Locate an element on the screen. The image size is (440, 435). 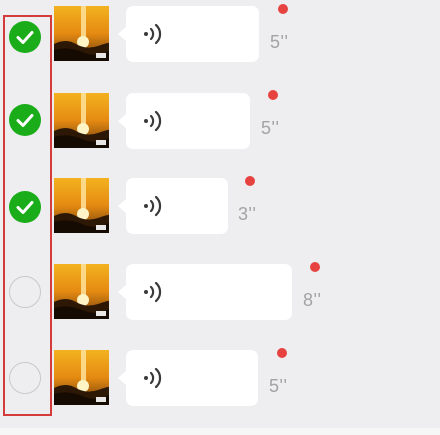
voice-duration: 8'' is located at coordinates (312, 300).